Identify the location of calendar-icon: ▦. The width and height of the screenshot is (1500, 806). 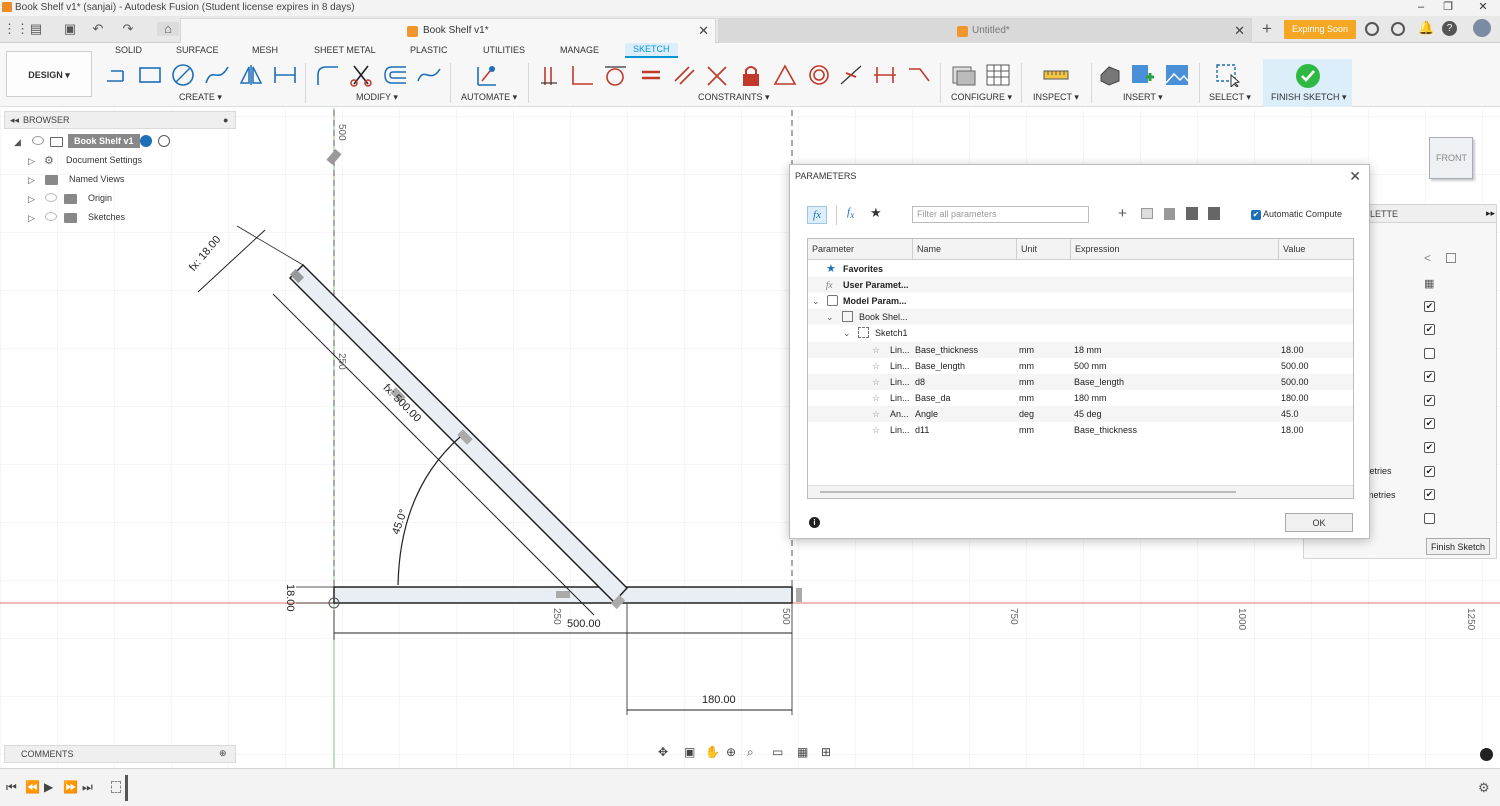
(1429, 283).